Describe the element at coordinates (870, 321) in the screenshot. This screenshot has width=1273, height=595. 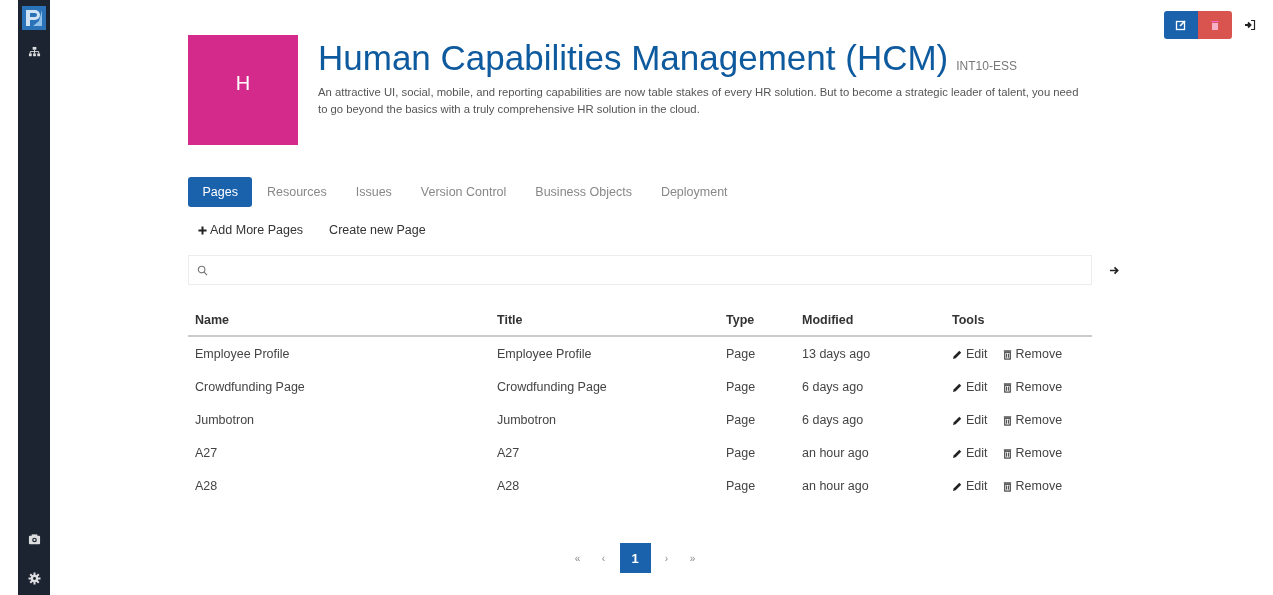
I see `column-header: Modified` at that location.